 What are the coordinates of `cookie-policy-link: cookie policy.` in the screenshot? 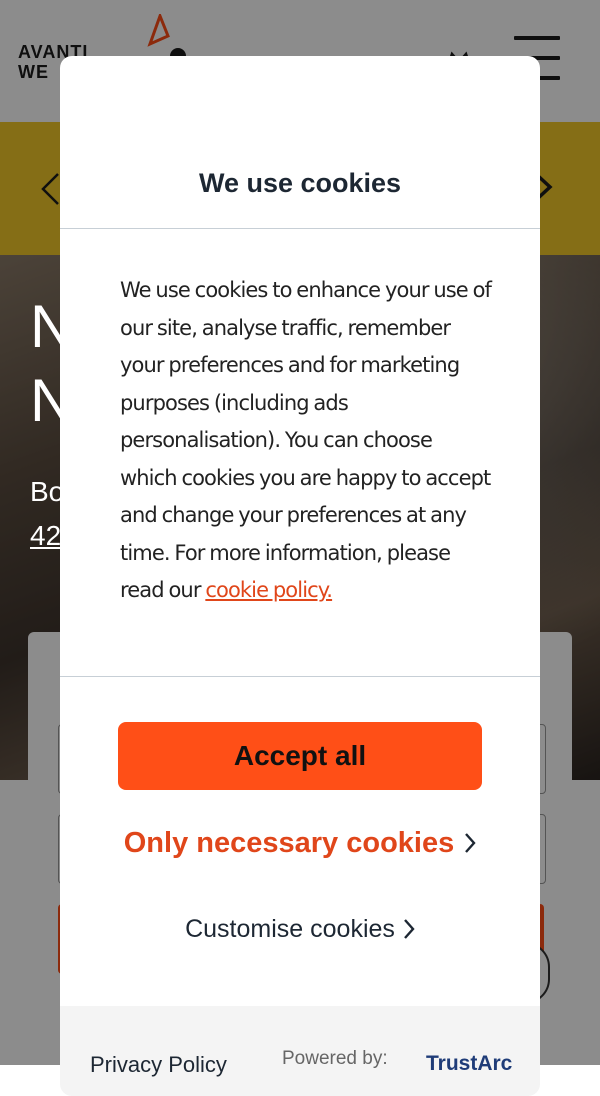 It's located at (269, 590).